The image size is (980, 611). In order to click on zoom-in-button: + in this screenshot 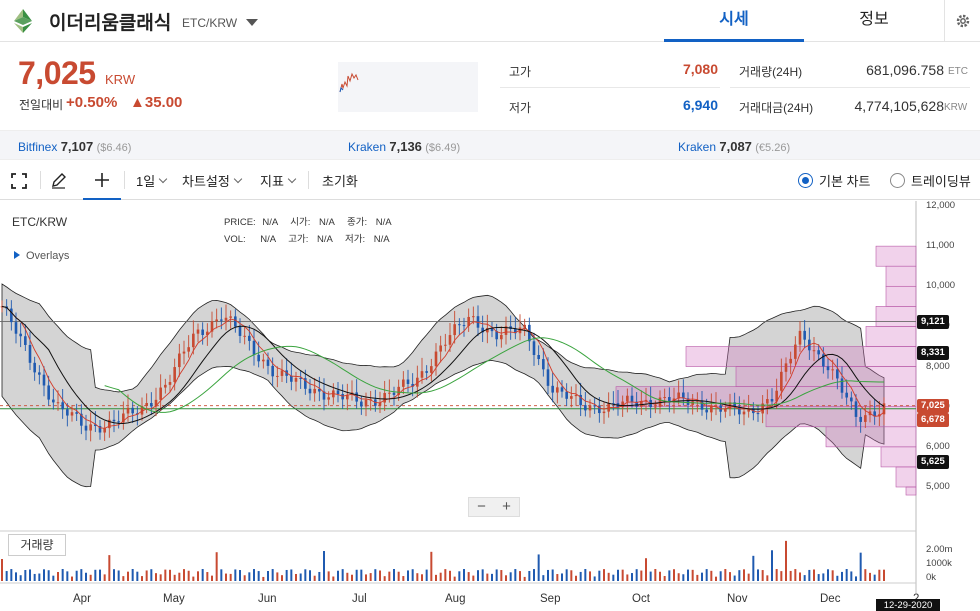, I will do `click(506, 507)`.